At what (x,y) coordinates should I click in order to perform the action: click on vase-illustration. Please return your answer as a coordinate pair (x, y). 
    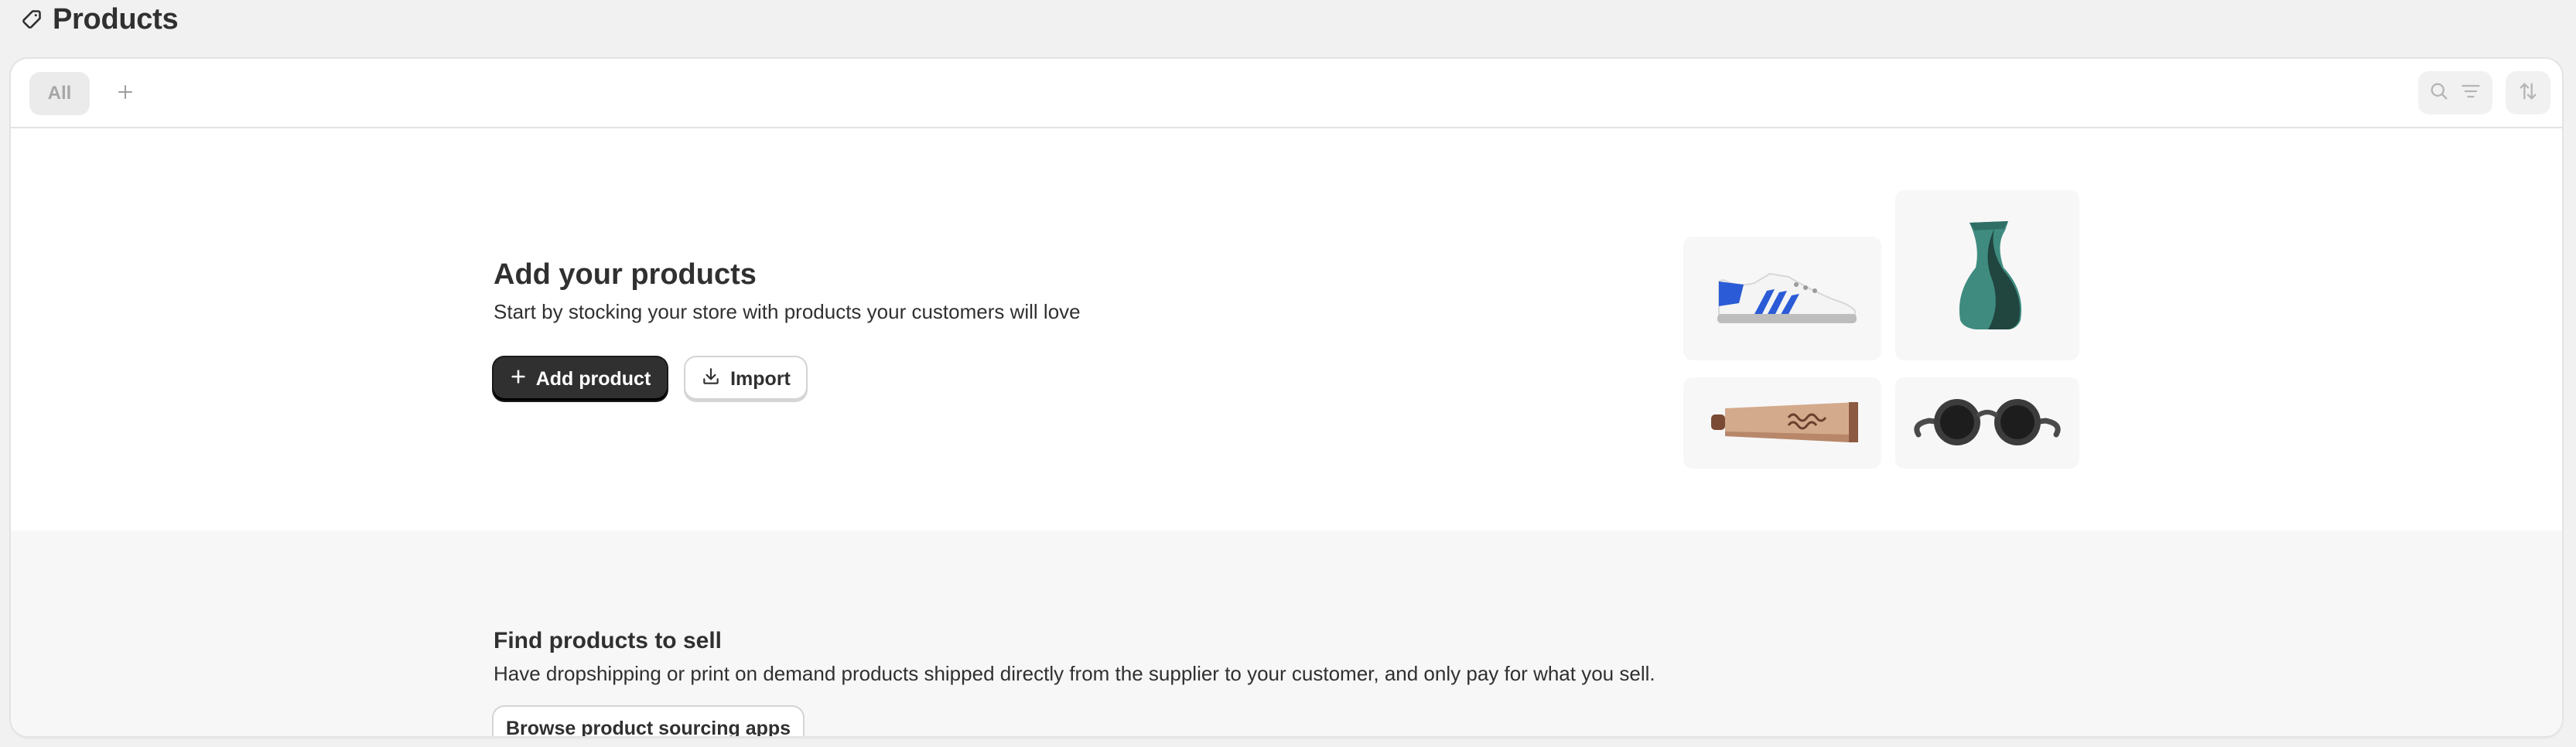
    Looking at the image, I should click on (1987, 275).